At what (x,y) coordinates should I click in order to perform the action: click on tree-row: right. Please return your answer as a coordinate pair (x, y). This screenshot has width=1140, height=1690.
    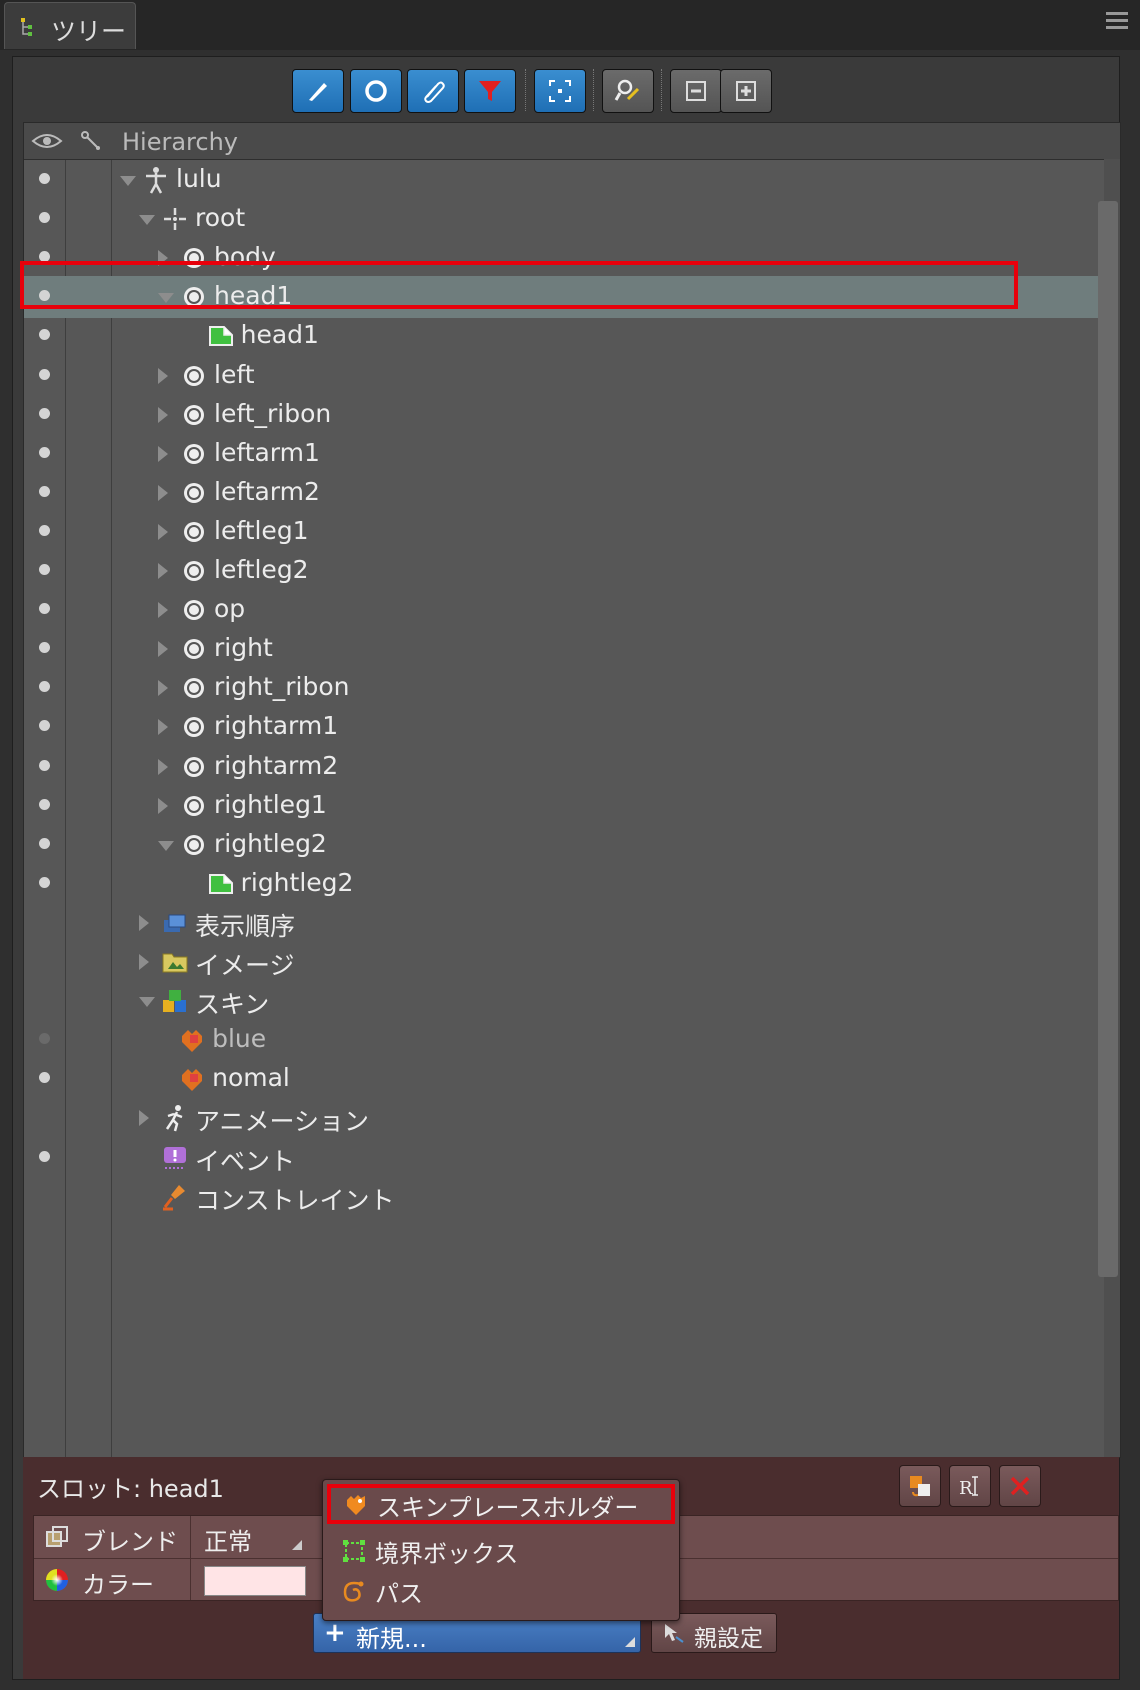
    Looking at the image, I should click on (564, 649).